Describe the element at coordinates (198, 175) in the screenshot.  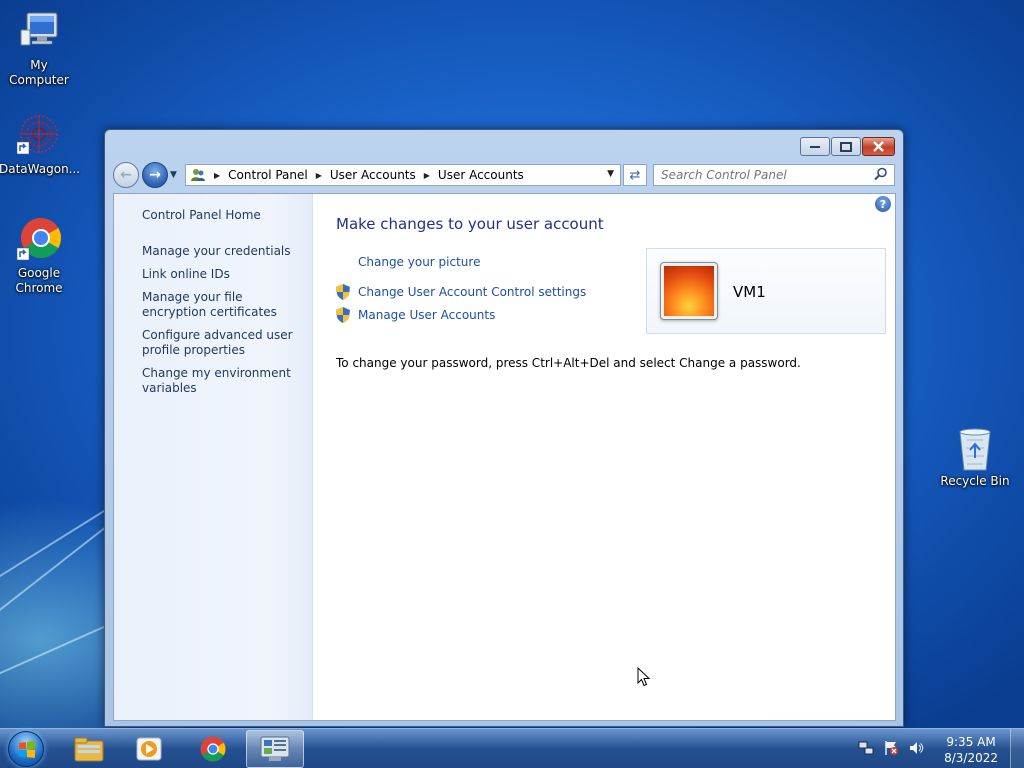
I see `user-accounts-icon` at that location.